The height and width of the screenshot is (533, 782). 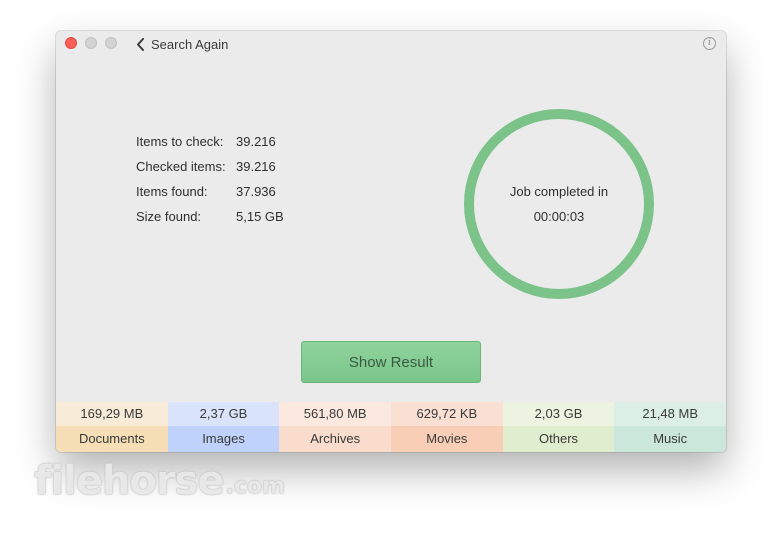 What do you see at coordinates (112, 414) in the screenshot?
I see `category-size: 169,29 MB` at bounding box center [112, 414].